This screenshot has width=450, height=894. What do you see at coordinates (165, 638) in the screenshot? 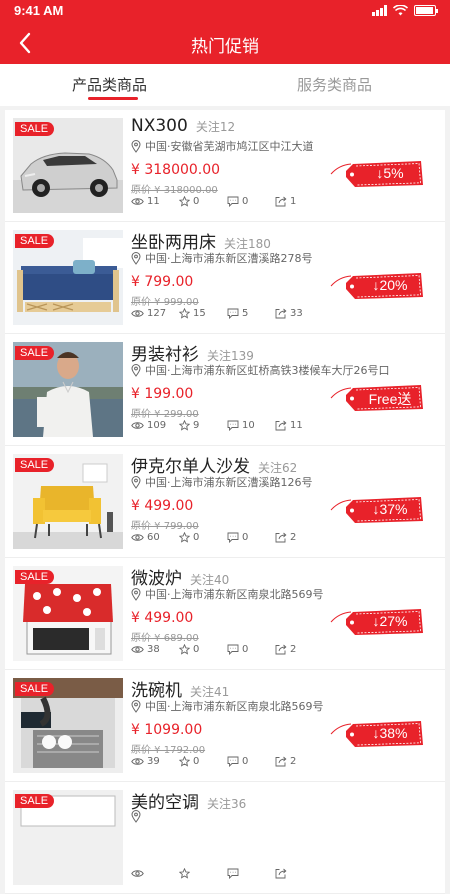
I see `original-price: 原价 ¥ 689.00` at bounding box center [165, 638].